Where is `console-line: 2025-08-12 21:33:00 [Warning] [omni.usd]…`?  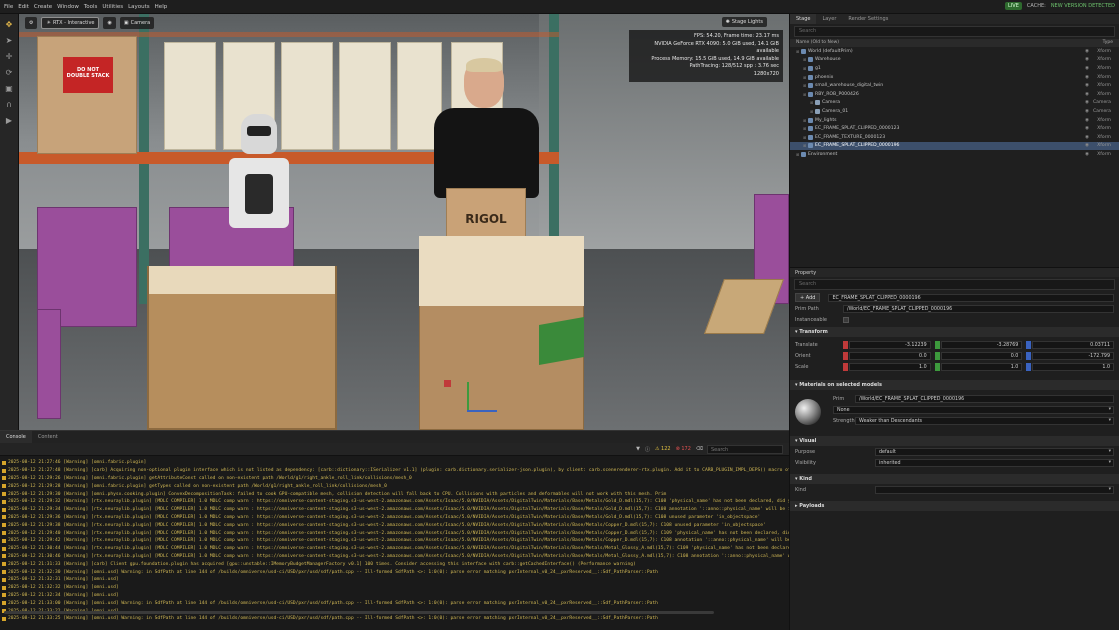 console-line: 2025-08-12 21:33:00 [Warning] [omni.usd]… is located at coordinates (394, 603).